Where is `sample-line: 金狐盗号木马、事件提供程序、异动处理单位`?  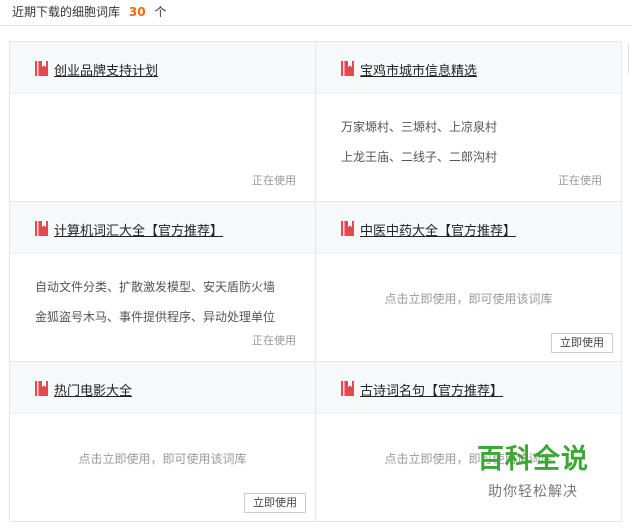 sample-line: 金狐盗号木马、事件提供程序、异动处理单位 is located at coordinates (155, 317).